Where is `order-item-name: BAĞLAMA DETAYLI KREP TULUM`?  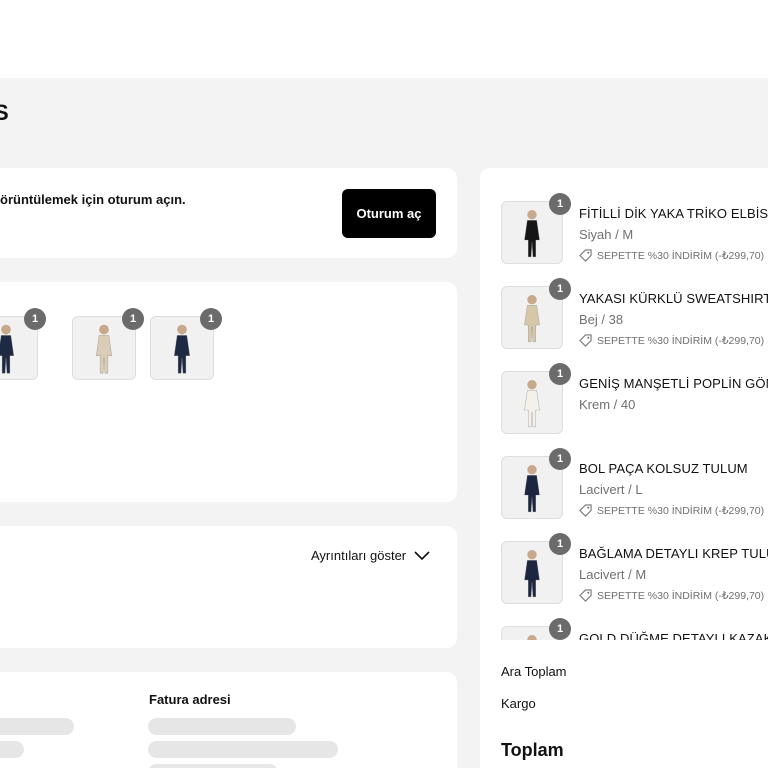 order-item-name: BAĞLAMA DETAYLI KREP TULUM is located at coordinates (673, 553).